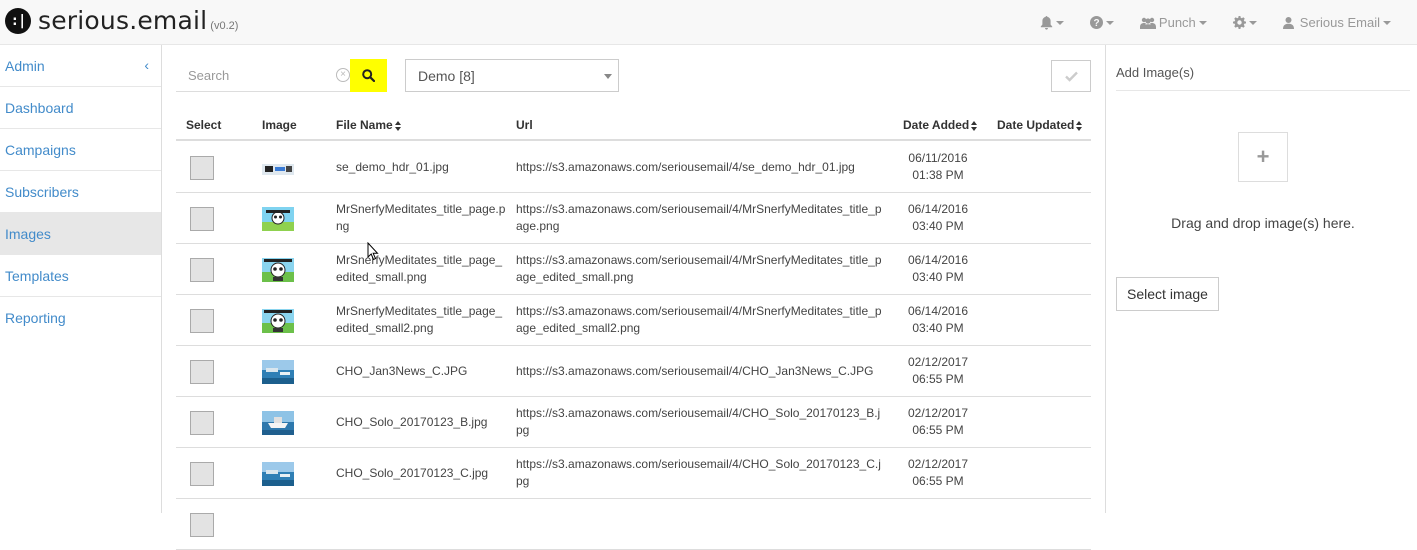 The height and width of the screenshot is (550, 1417). What do you see at coordinates (25, 65) in the screenshot?
I see `sidebar-item-label: Admin` at bounding box center [25, 65].